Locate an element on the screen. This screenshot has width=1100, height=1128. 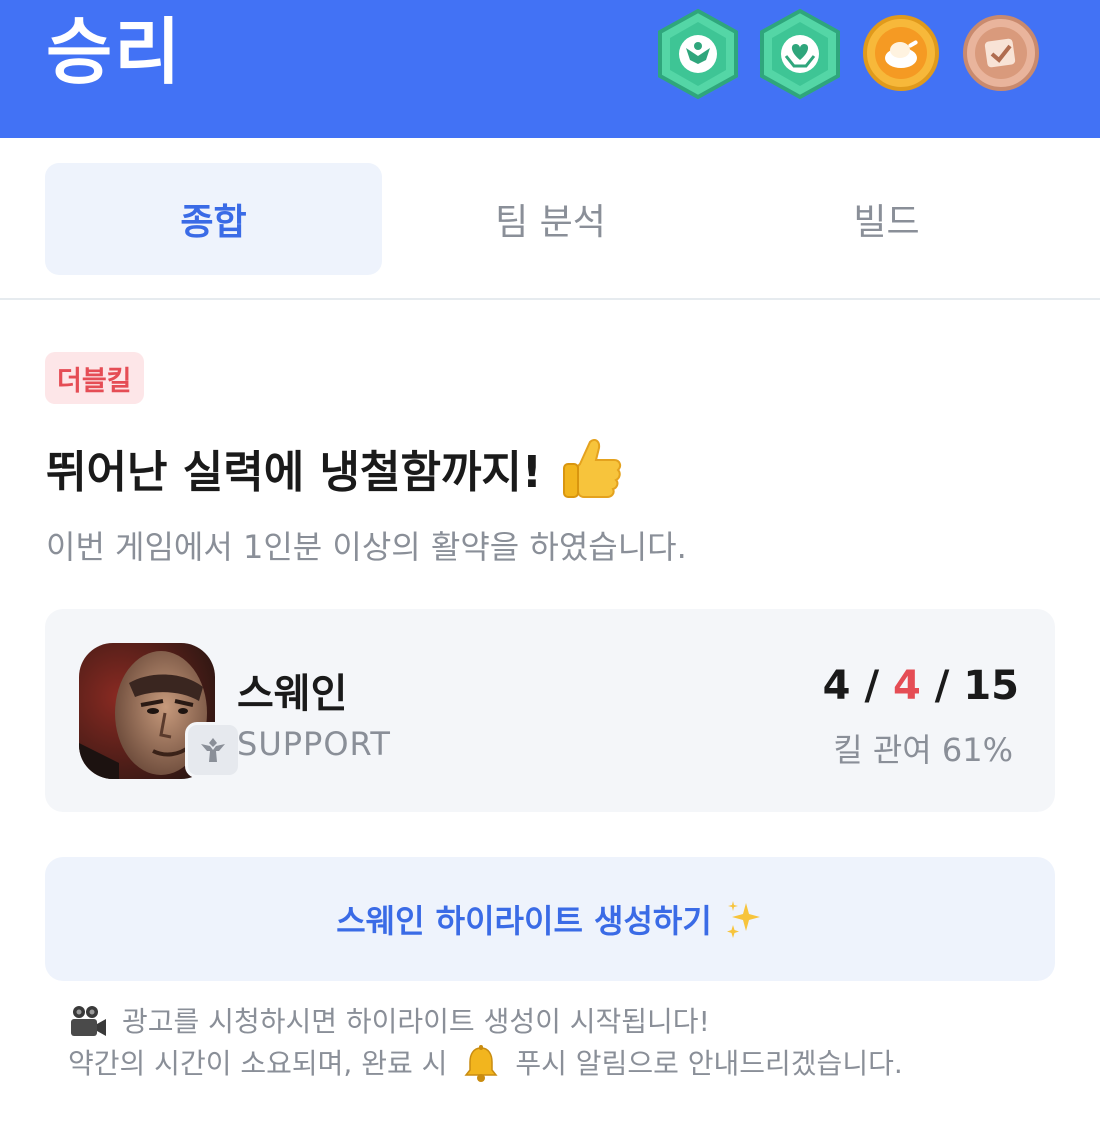
tab-team-analysis: 팀 분석 is located at coordinates (550, 219).